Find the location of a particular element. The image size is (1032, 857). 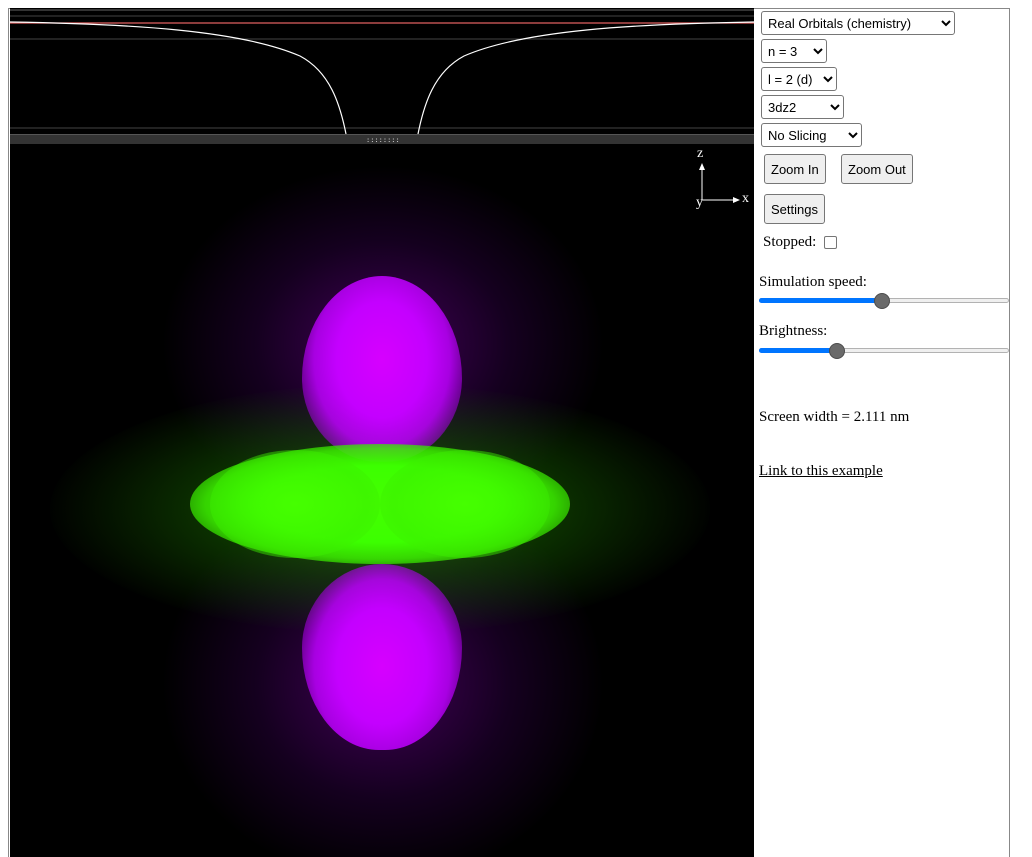

drag-handle: :::::::: is located at coordinates (383, 140).